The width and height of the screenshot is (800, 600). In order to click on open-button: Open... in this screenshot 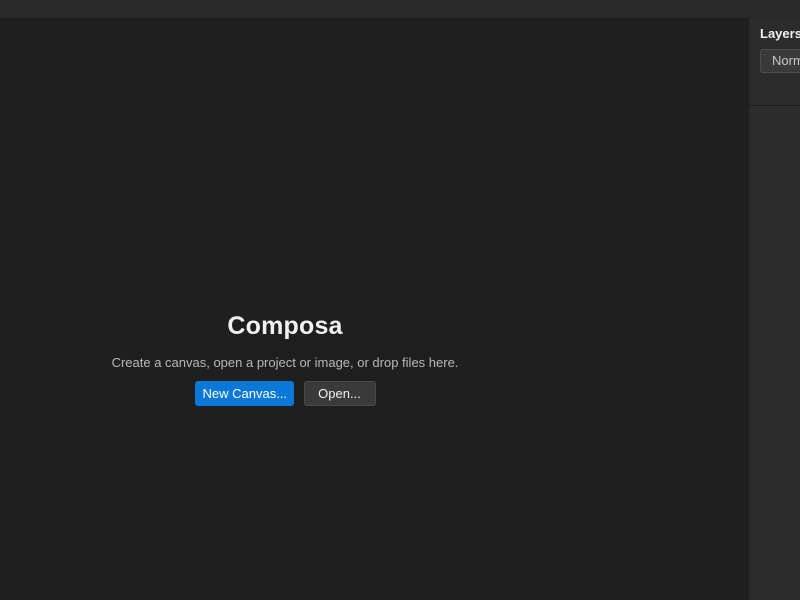, I will do `click(339, 393)`.